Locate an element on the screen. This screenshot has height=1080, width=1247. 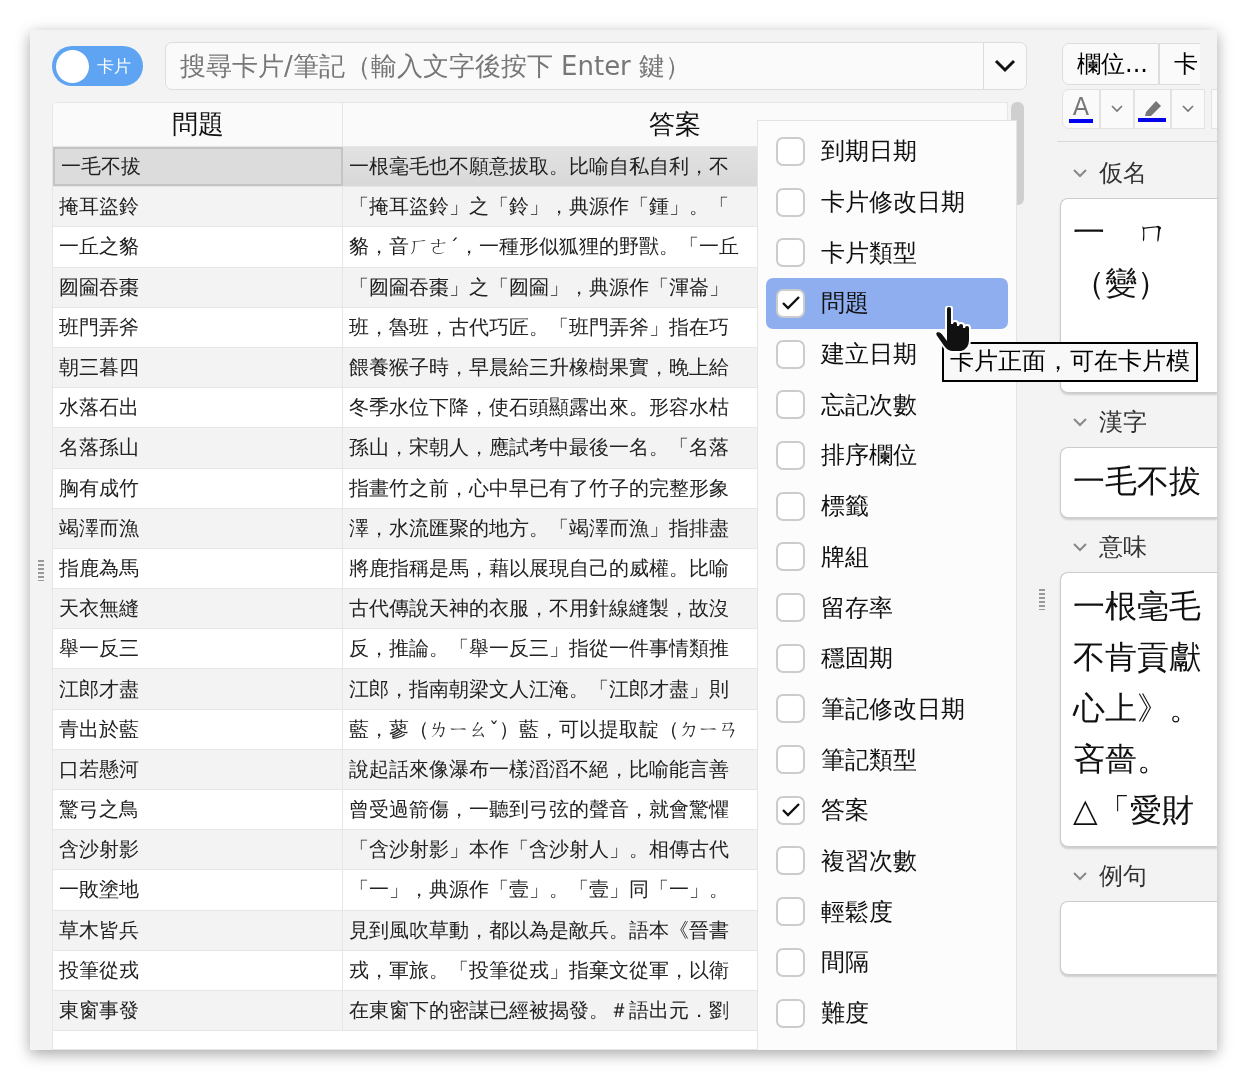
table-cell: 班，魯班，古代巧匠。「班門弄斧」指在巧 is located at coordinates (539, 327).